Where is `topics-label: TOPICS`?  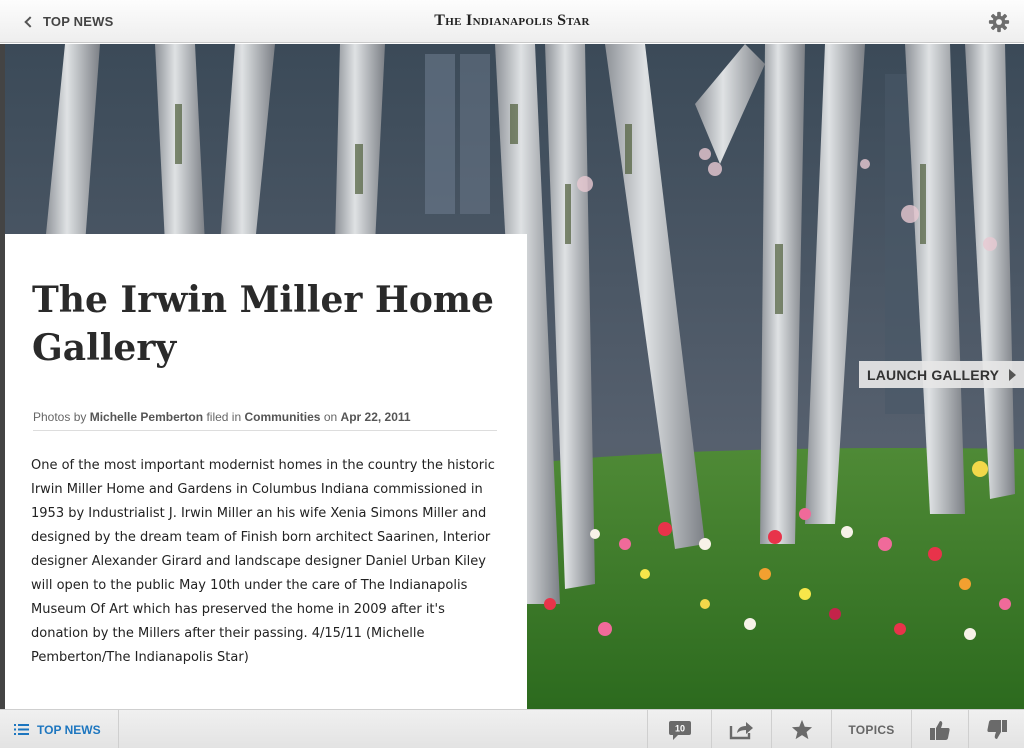 topics-label: TOPICS is located at coordinates (871, 729).